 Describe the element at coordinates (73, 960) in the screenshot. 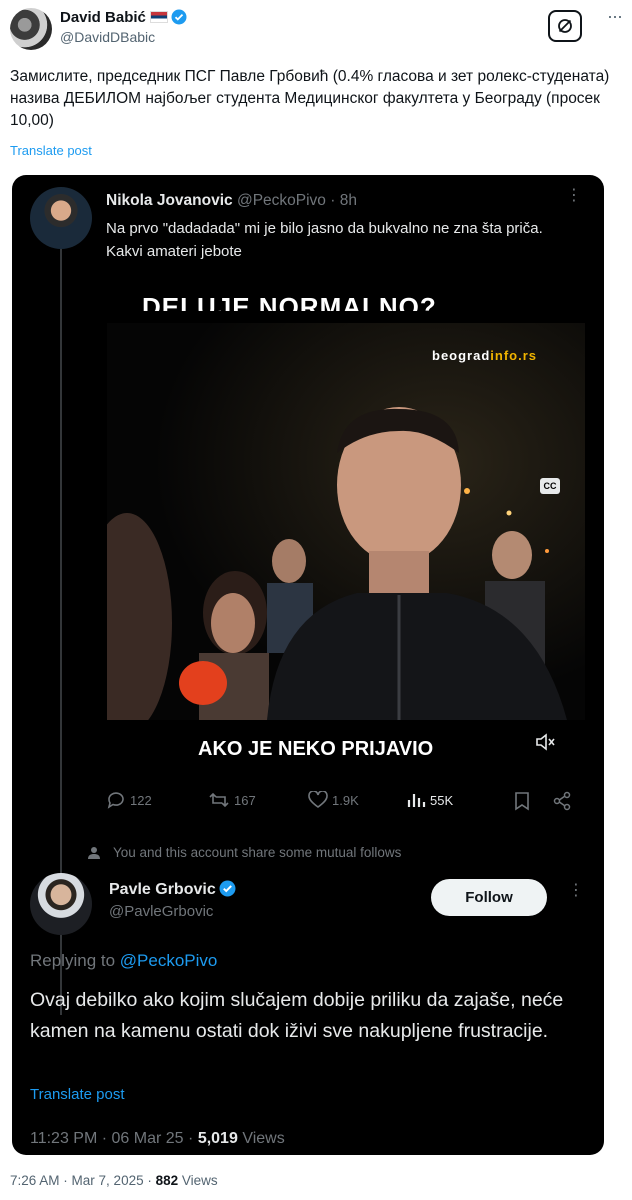

I see `replying-prefix: Replying to` at that location.